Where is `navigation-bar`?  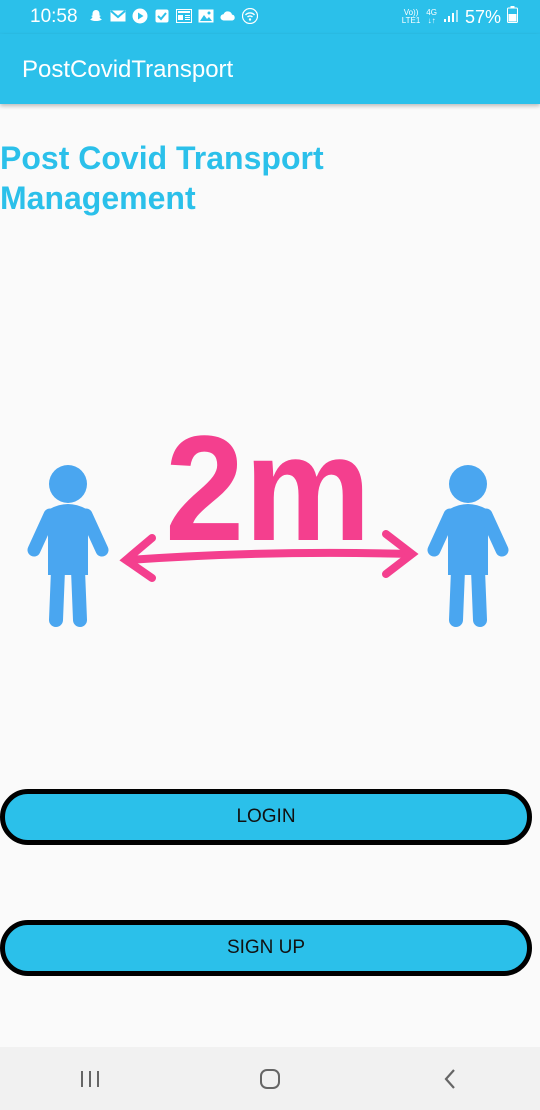 navigation-bar is located at coordinates (270, 1078).